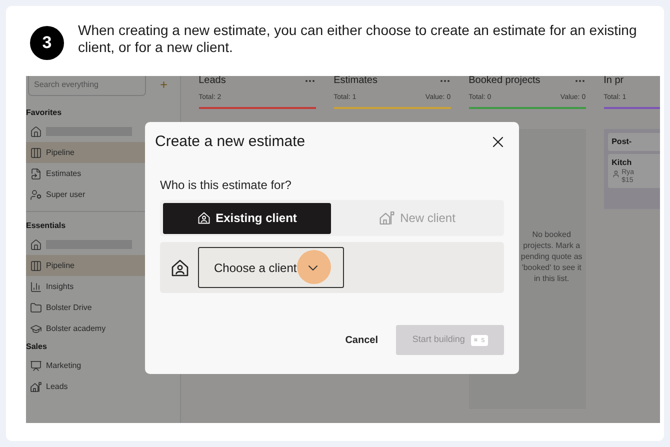 Image resolution: width=670 pixels, height=447 pixels. What do you see at coordinates (36, 328) in the screenshot?
I see `graduation-cap-icon` at bounding box center [36, 328].